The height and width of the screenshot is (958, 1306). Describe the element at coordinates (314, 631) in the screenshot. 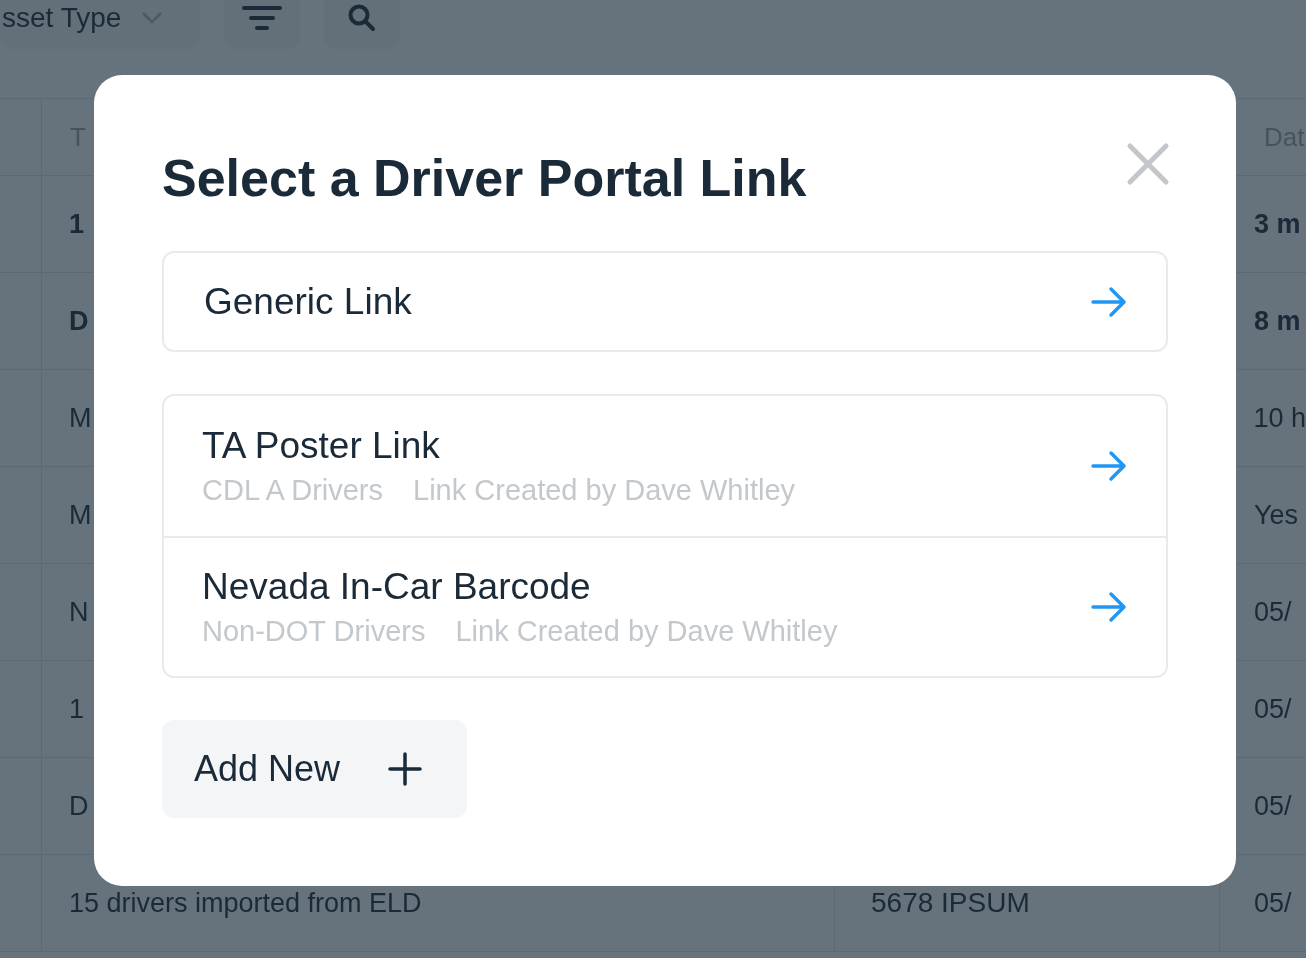

I see `link-group: Non-DOT Drivers` at that location.